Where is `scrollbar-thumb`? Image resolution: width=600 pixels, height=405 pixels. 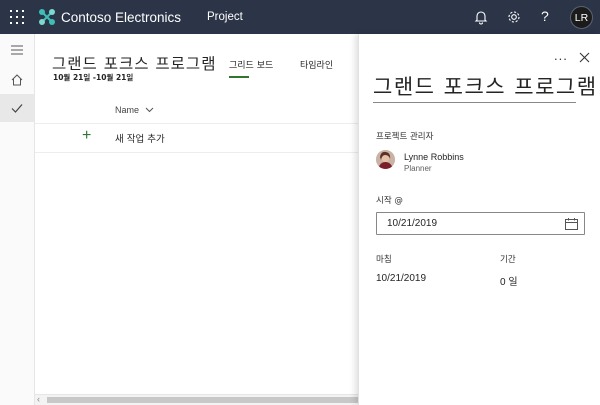 scrollbar-thumb is located at coordinates (202, 400).